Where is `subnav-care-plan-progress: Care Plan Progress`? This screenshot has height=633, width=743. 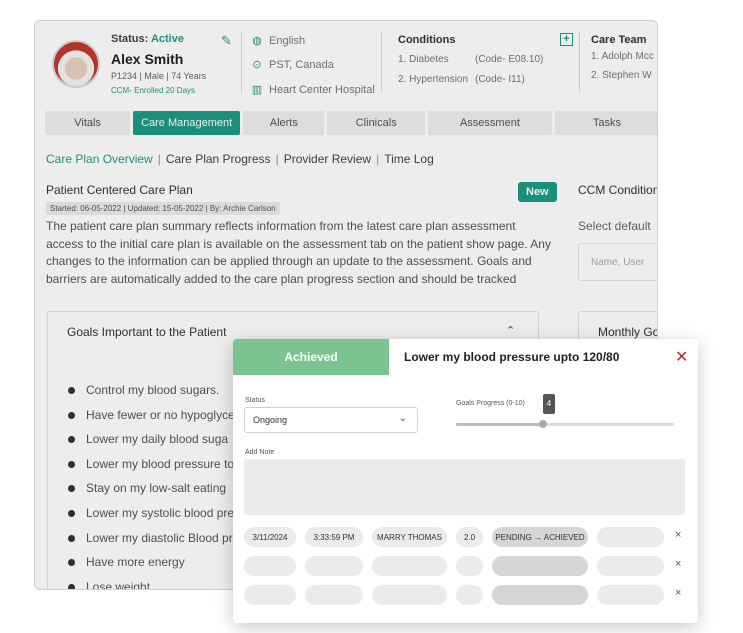 subnav-care-plan-progress: Care Plan Progress is located at coordinates (218, 159).